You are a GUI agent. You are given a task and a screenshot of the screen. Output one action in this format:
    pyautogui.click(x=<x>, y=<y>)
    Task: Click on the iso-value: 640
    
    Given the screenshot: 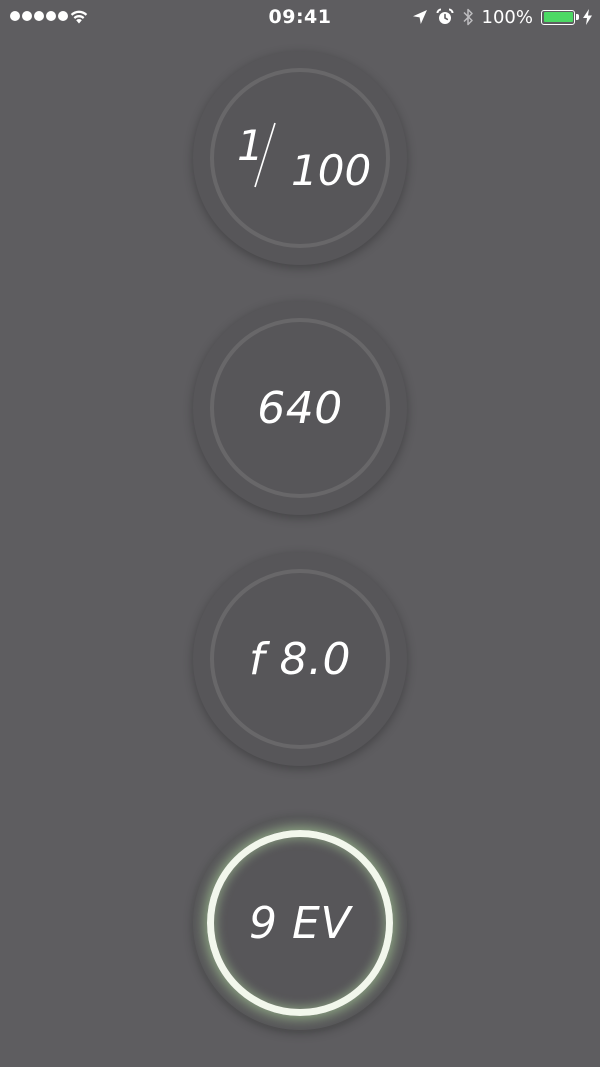 What is the action you would take?
    pyautogui.click(x=300, y=408)
    